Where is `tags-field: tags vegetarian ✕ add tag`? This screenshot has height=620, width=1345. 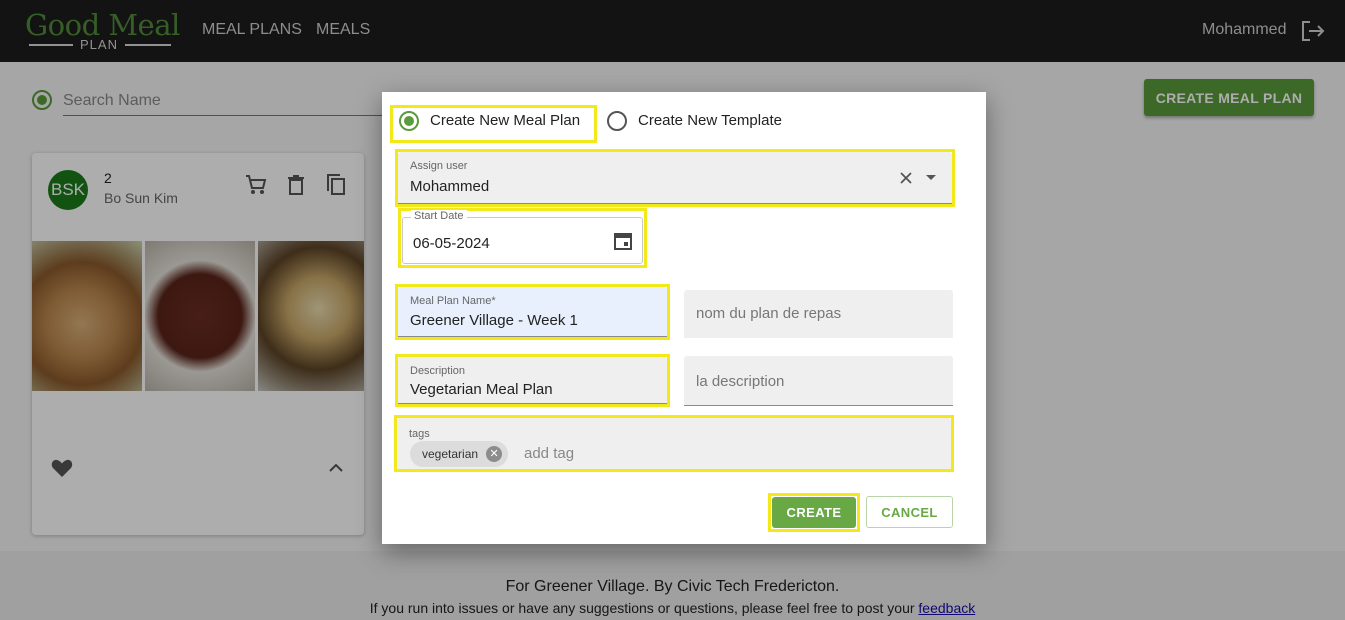
tags-field: tags vegetarian ✕ add tag is located at coordinates (674, 443).